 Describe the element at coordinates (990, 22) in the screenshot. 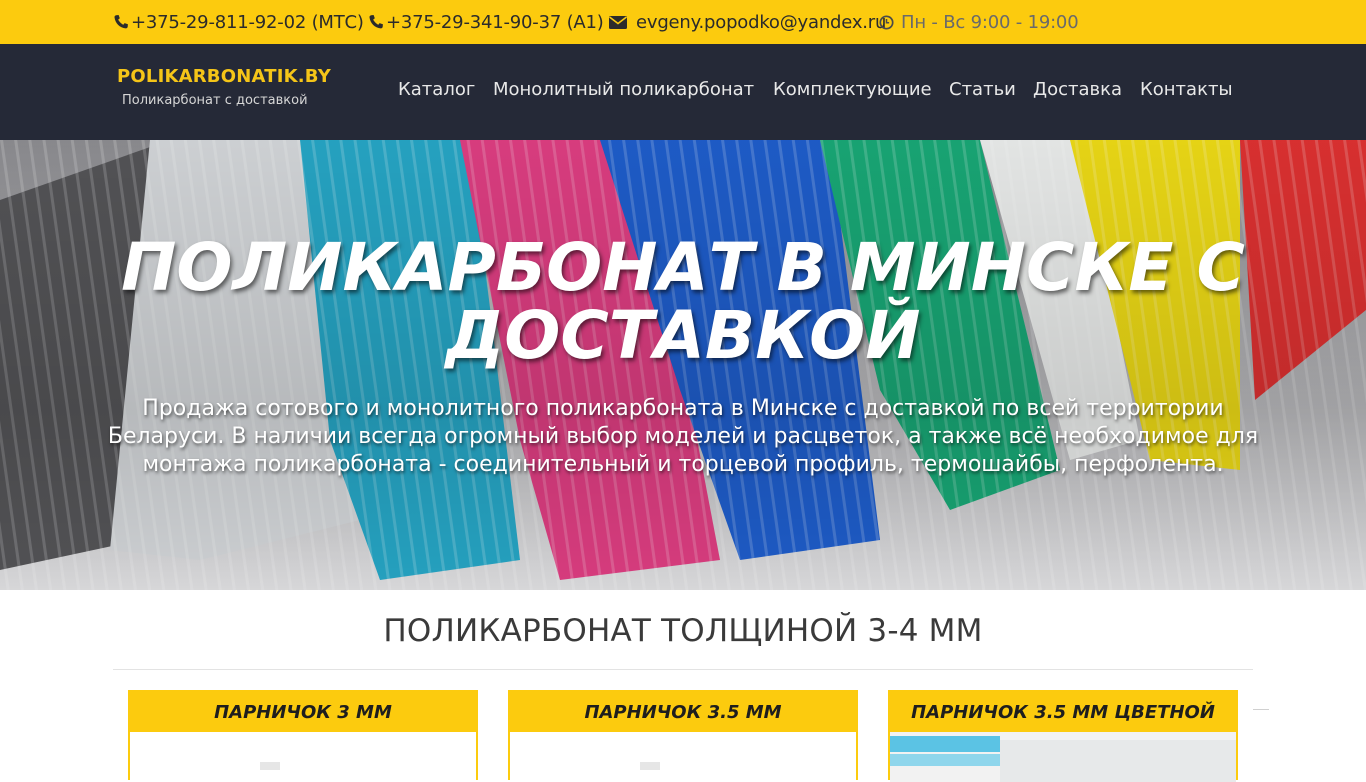

I see `hours-text: Пн - Вс 9:00 - 19:00` at that location.